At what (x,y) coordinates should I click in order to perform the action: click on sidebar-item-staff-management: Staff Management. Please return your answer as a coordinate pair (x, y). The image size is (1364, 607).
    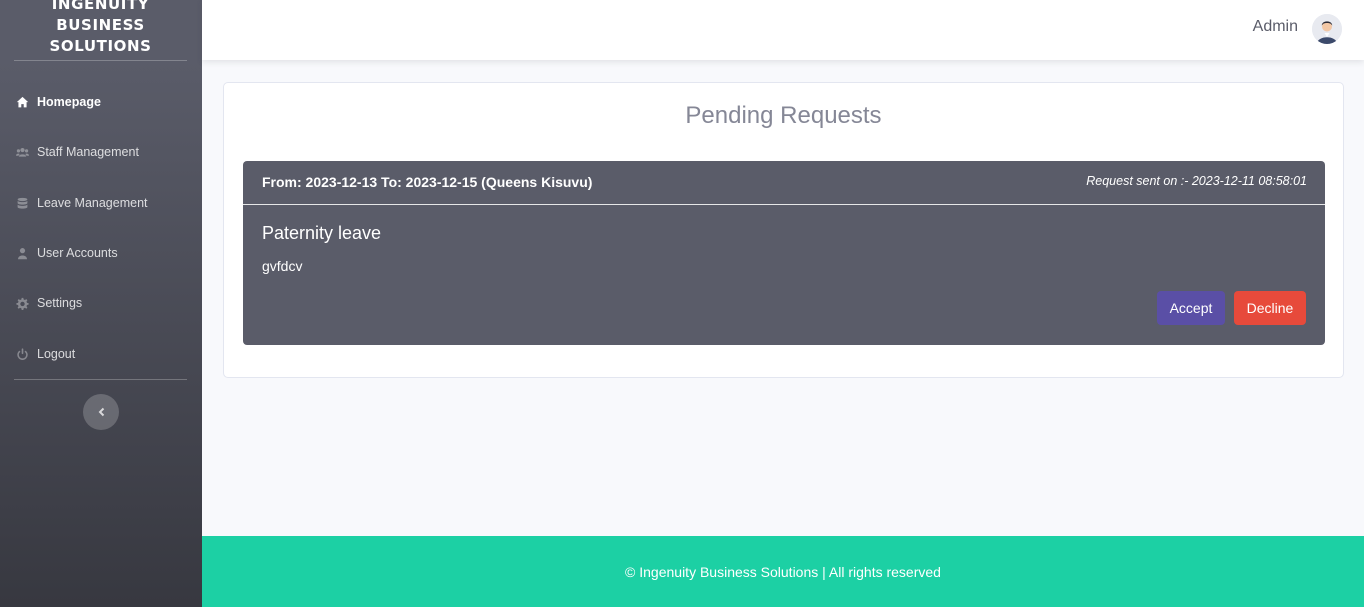
    Looking at the image, I should click on (101, 152).